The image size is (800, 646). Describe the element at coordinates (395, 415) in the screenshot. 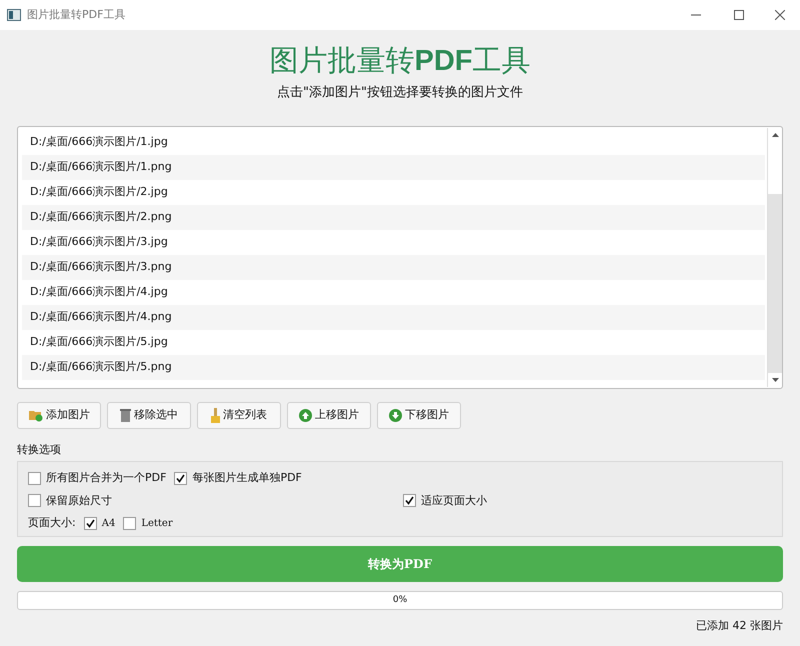

I see `arrow-down-icon` at that location.